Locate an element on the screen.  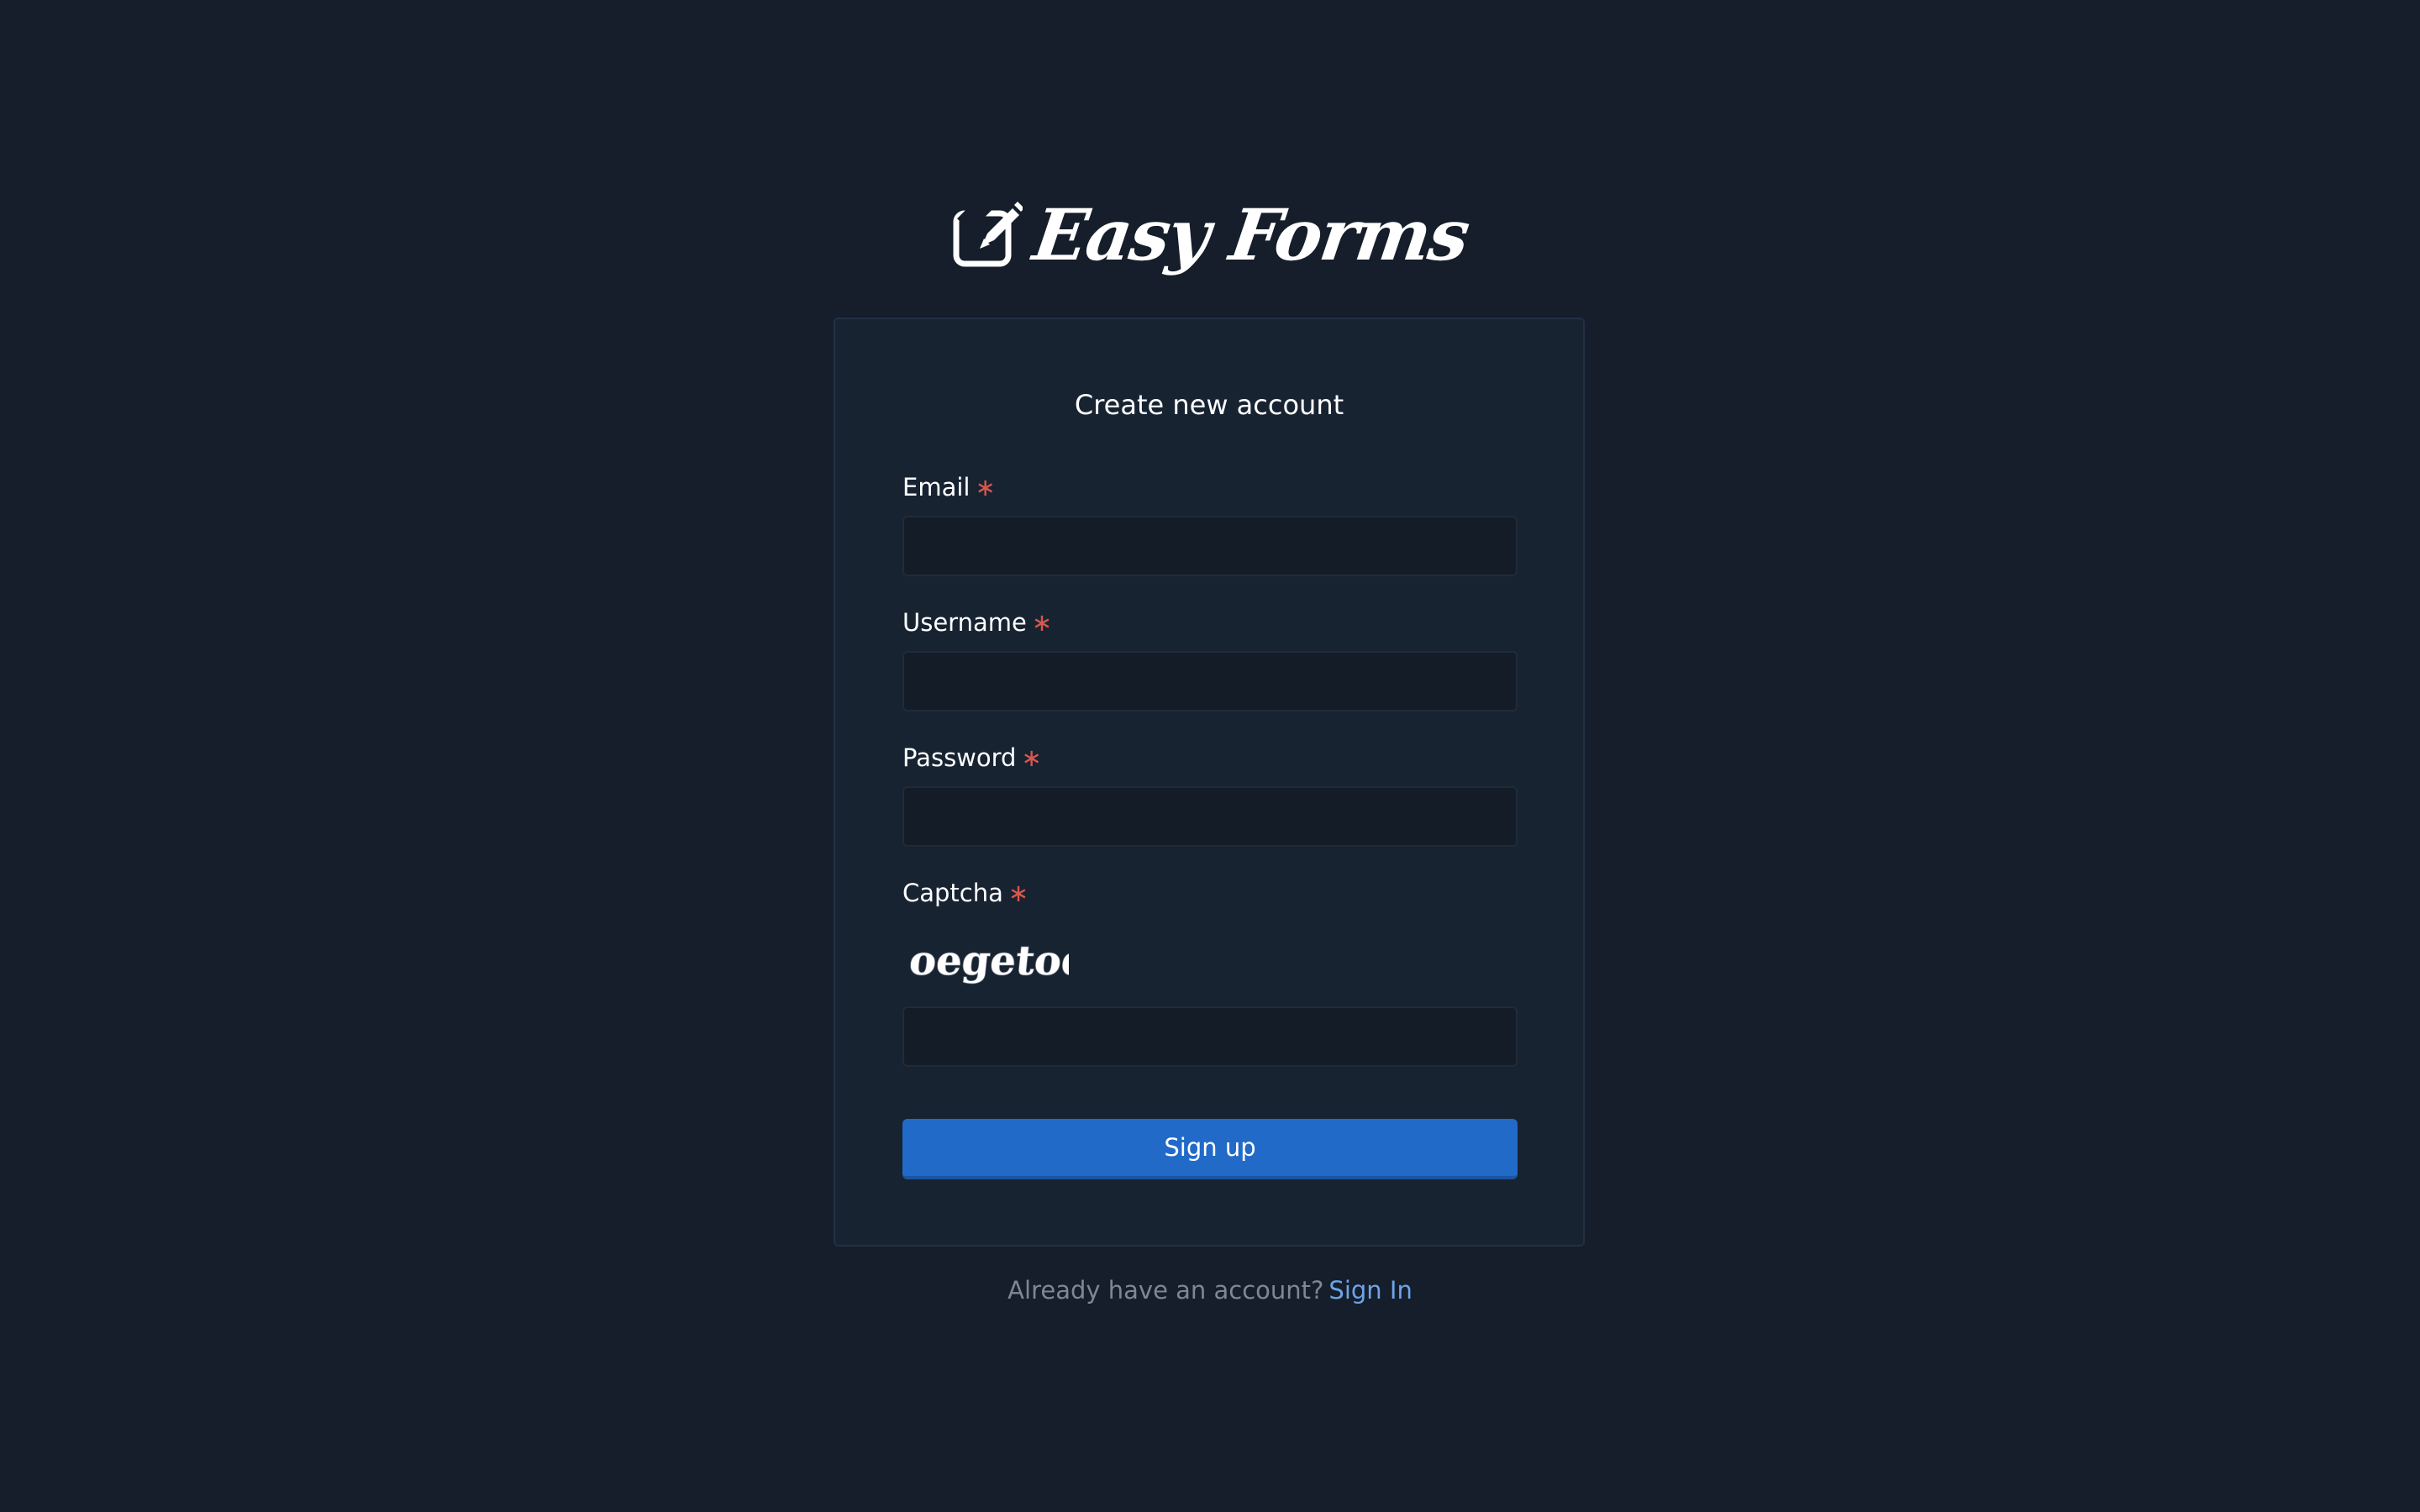
brand-name: Easy Forms is located at coordinates (1251, 234).